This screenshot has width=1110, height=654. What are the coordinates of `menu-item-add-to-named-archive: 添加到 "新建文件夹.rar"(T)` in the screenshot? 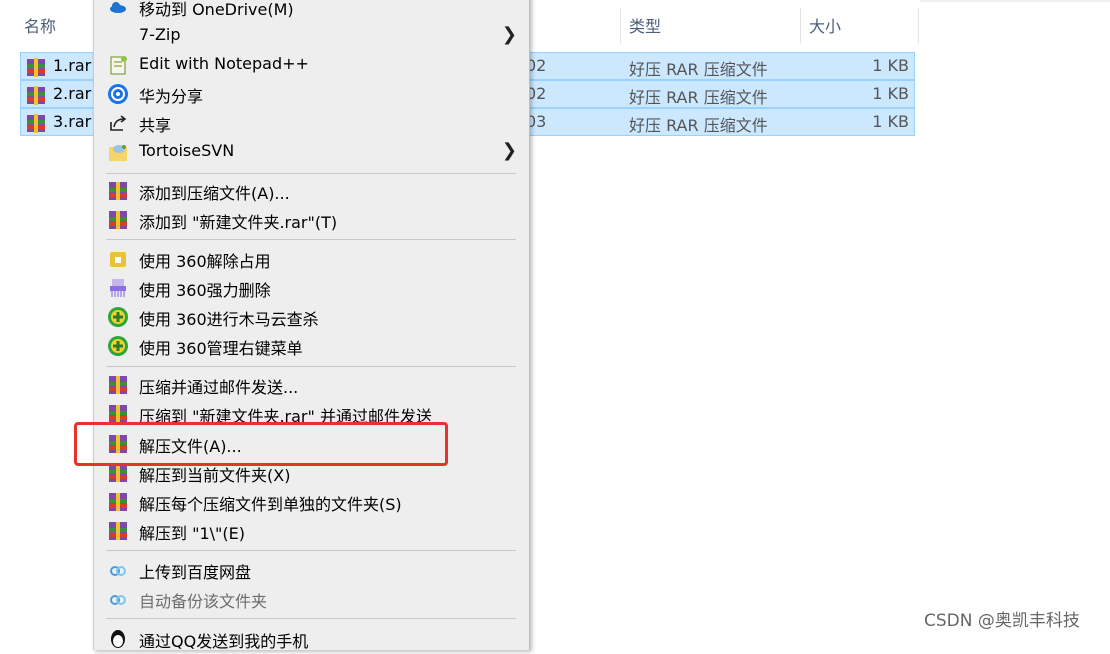 It's located at (311, 219).